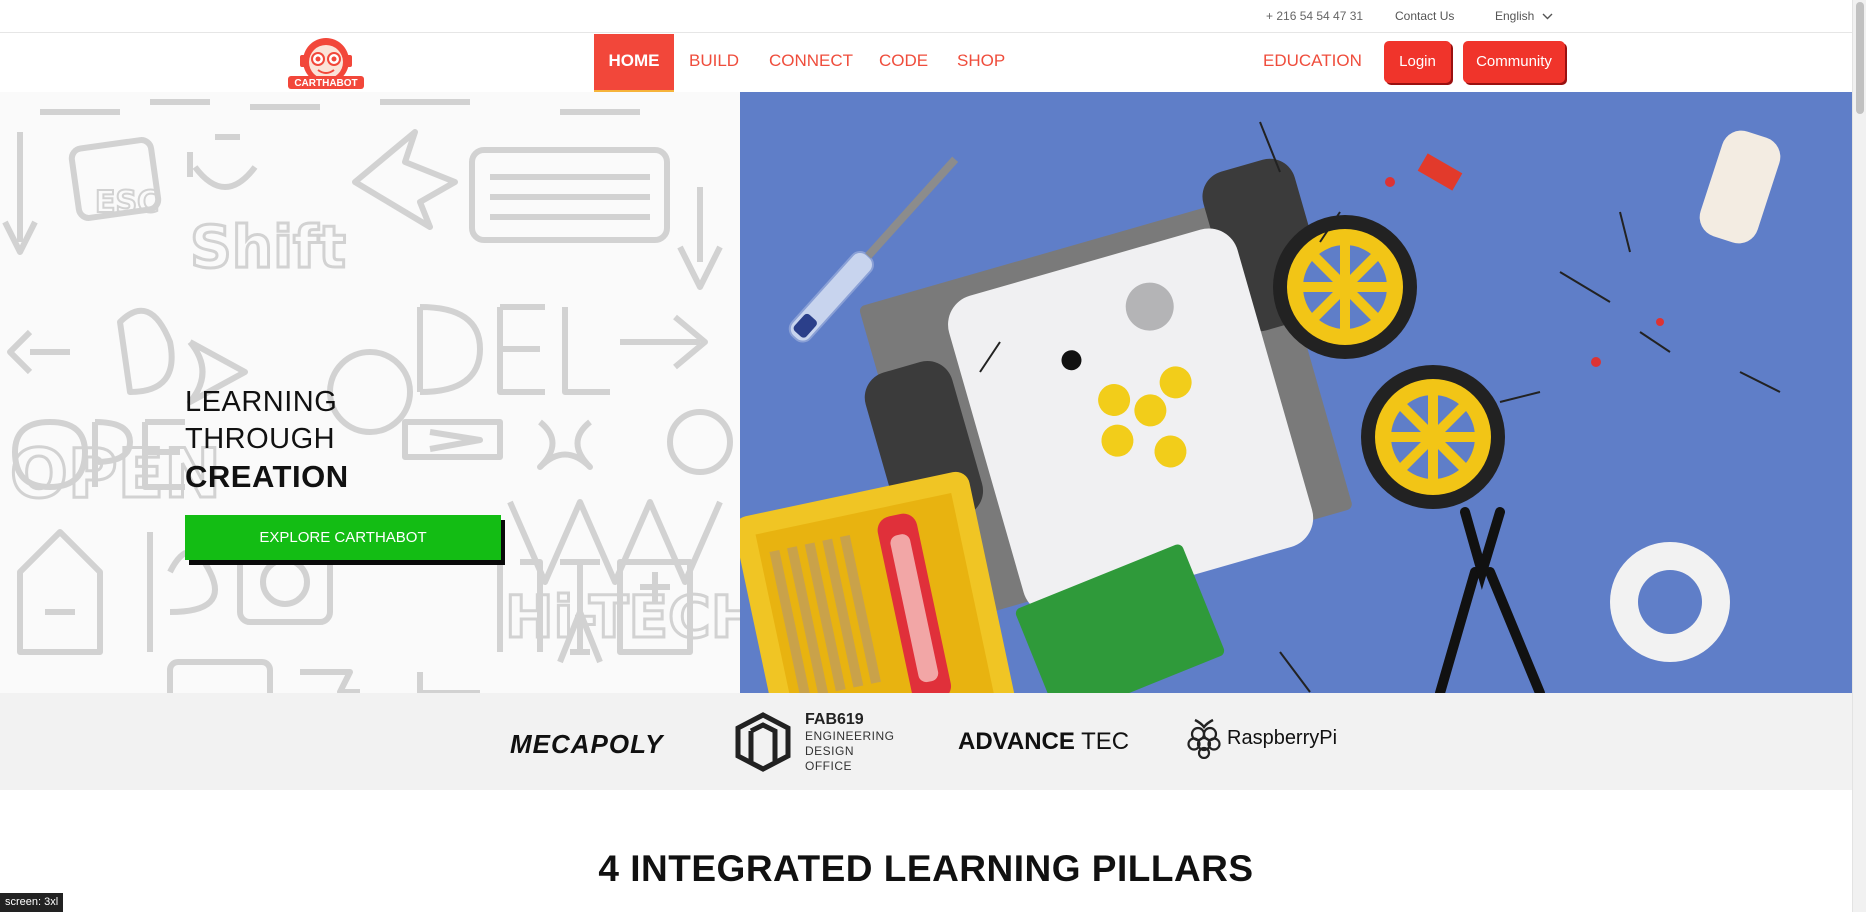 This screenshot has height=912, width=1866. I want to click on nav-education: EDUCATION, so click(1312, 62).